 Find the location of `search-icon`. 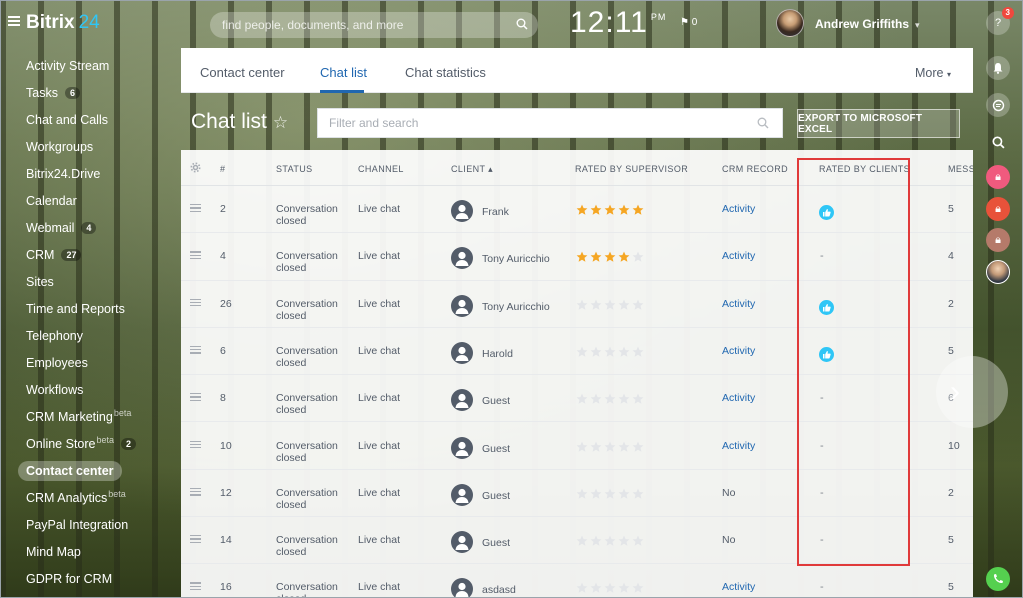

search-icon is located at coordinates (522, 24).